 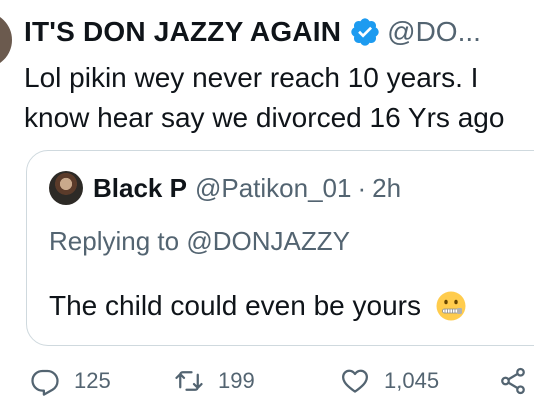 What do you see at coordinates (114, 241) in the screenshot?
I see `replying-to-prefix: Replying to` at bounding box center [114, 241].